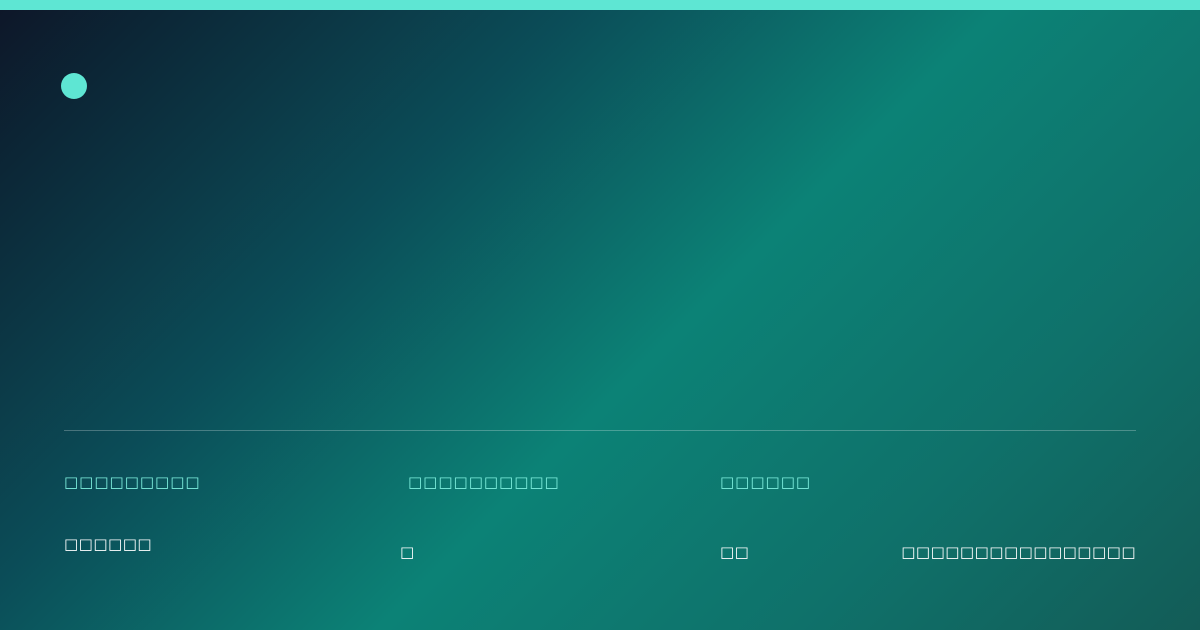 The width and height of the screenshot is (1200, 630). Describe the element at coordinates (74, 86) in the screenshot. I see `brand-dot-icon` at that location.